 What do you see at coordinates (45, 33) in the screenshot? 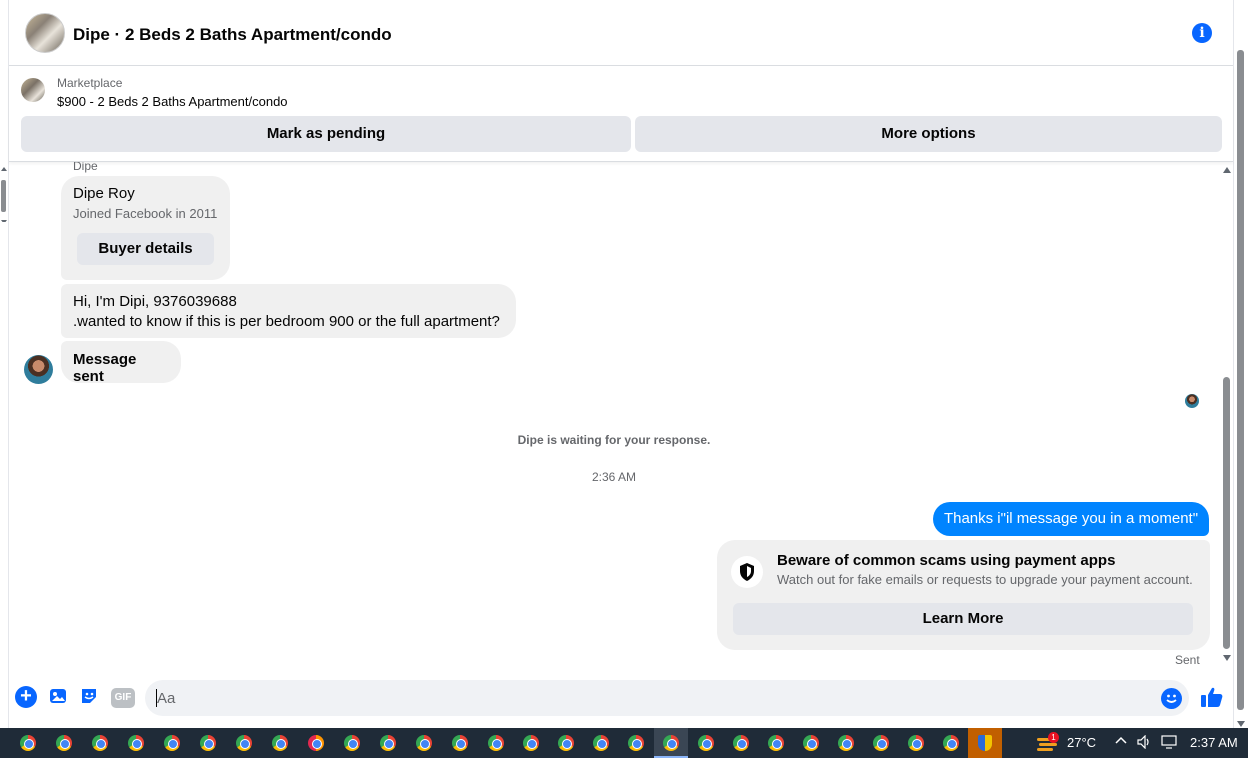
I see `listing-thumbnail` at bounding box center [45, 33].